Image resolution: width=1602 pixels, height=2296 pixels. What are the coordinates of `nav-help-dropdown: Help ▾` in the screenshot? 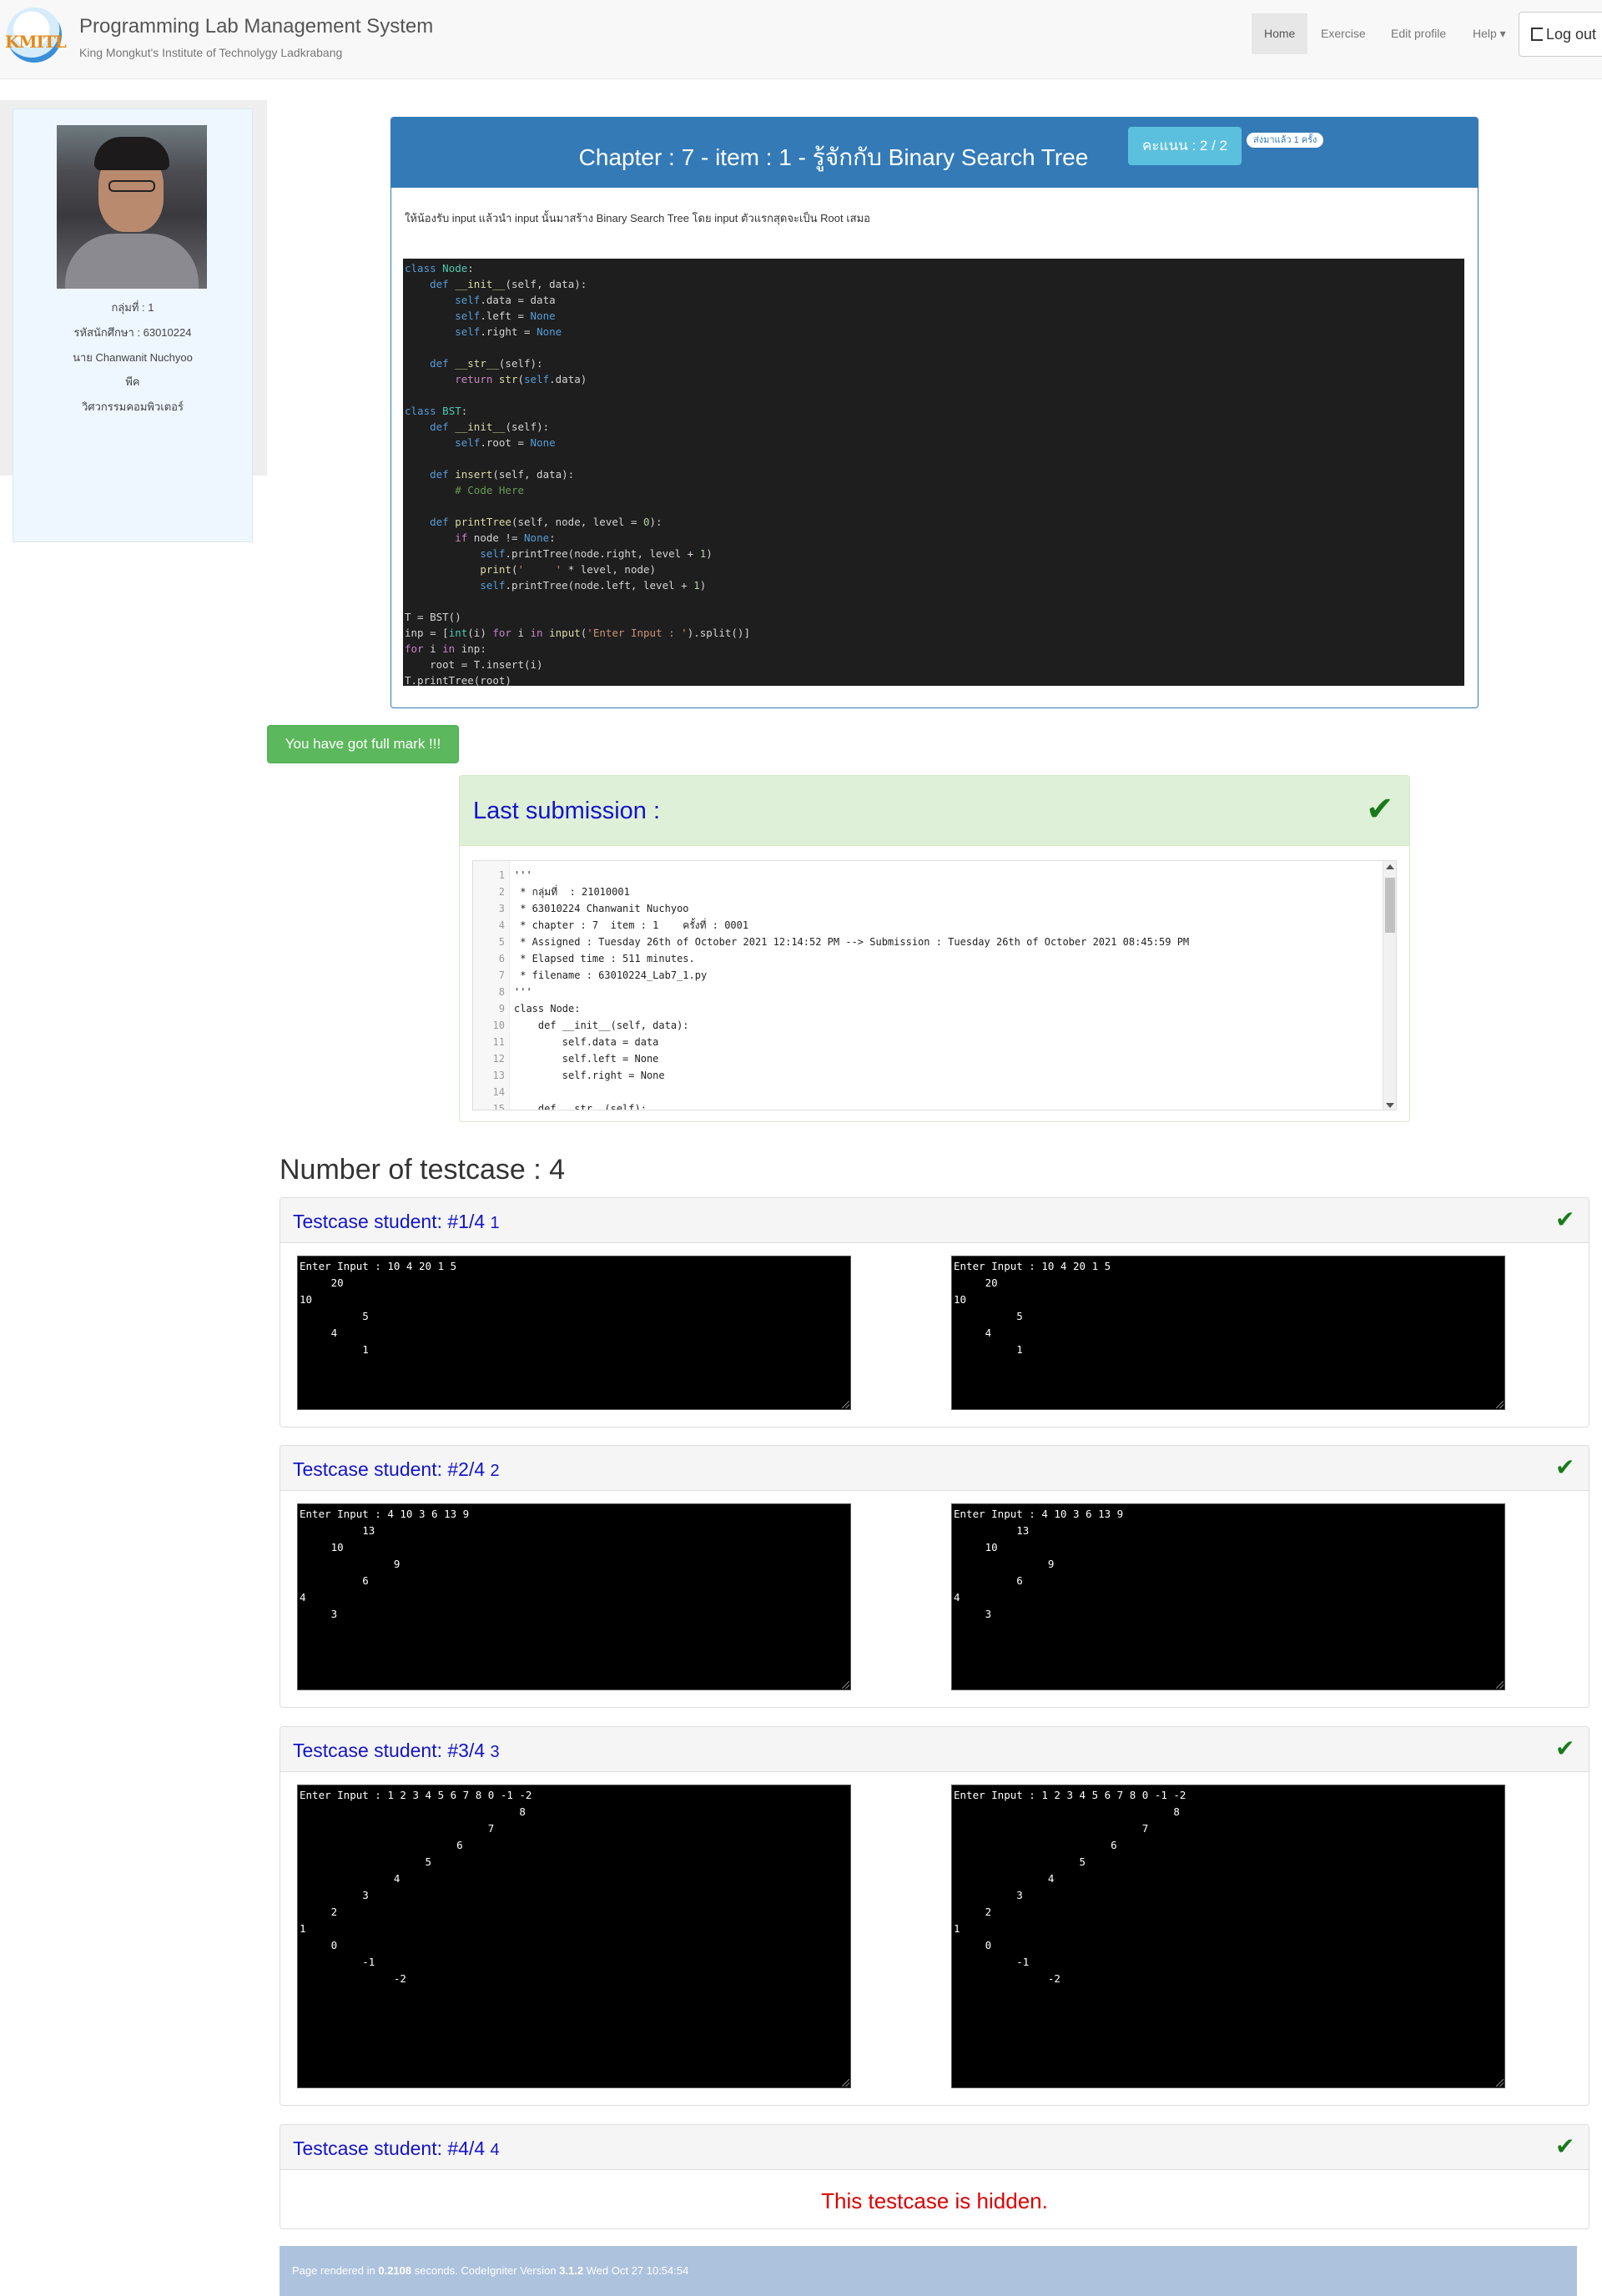 It's located at (1489, 33).